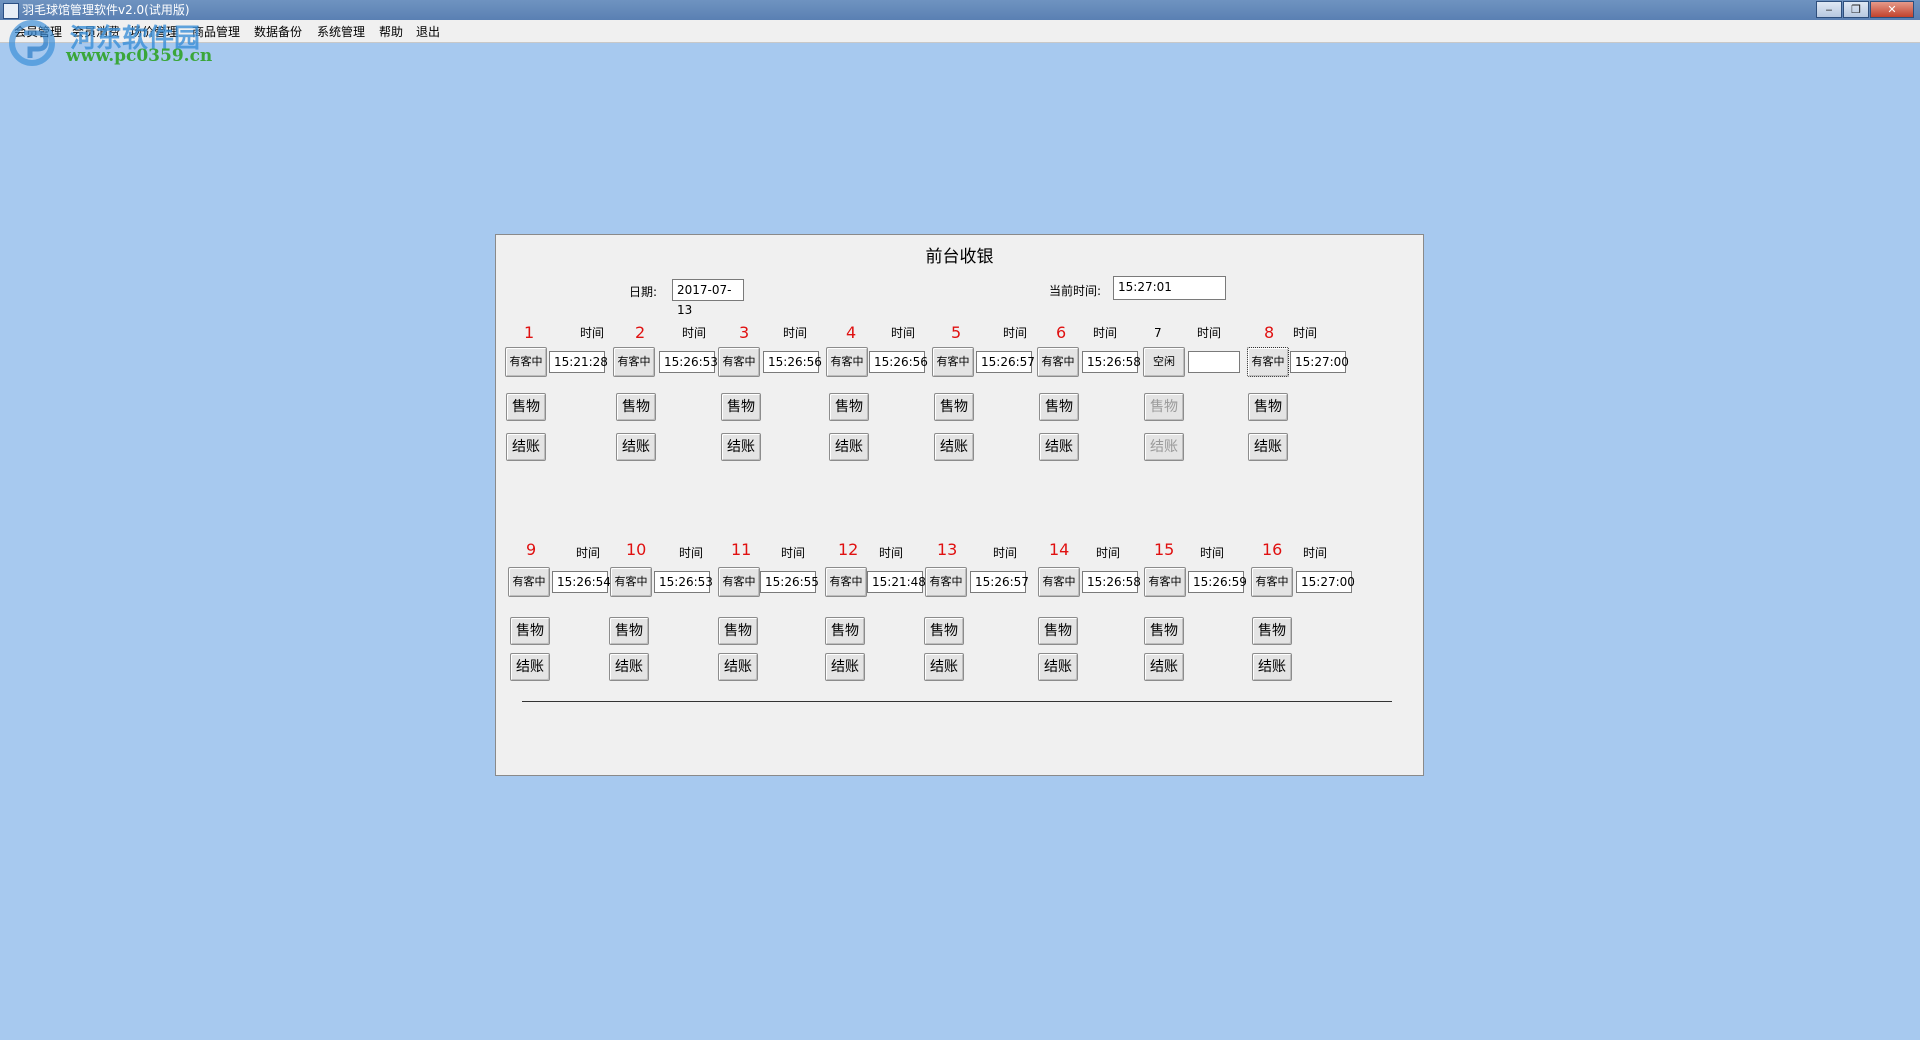 This screenshot has width=1920, height=1040. I want to click on court-start-time-field-3: 15:26:56, so click(792, 362).